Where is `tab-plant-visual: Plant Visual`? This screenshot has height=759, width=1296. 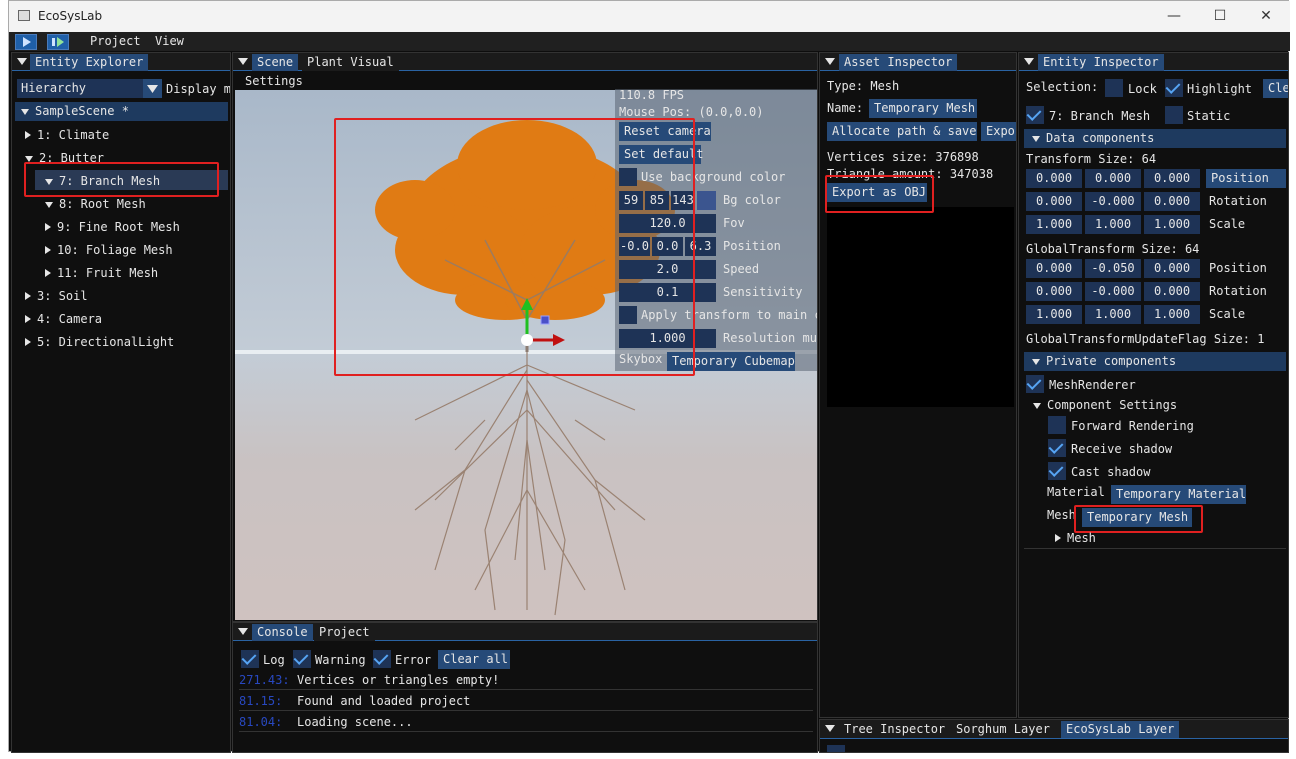
tab-plant-visual: Plant Visual is located at coordinates (350, 62).